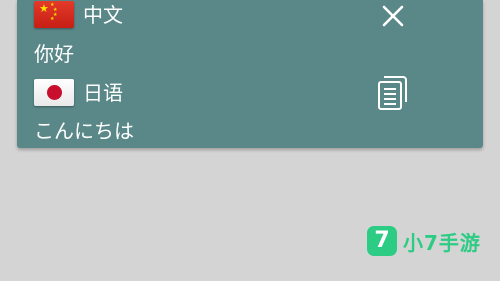 This screenshot has height=281, width=500. What do you see at coordinates (84, 131) in the screenshot?
I see `target-text: こんにちは` at bounding box center [84, 131].